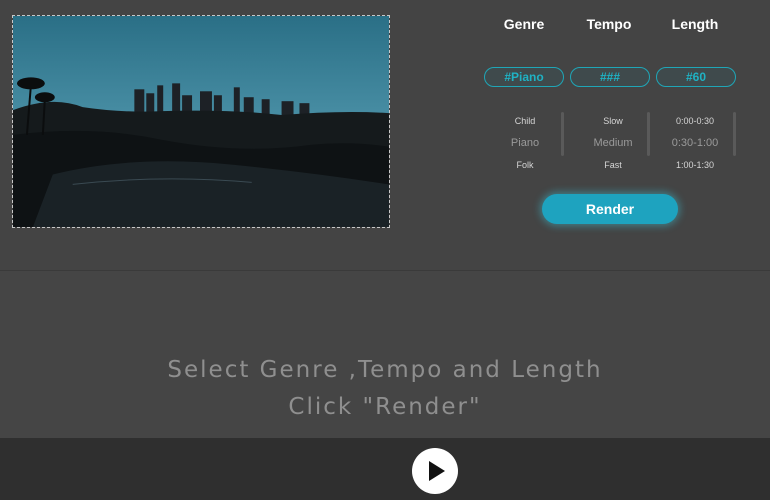  What do you see at coordinates (613, 169) in the screenshot?
I see `tempo-option: Fast` at bounding box center [613, 169].